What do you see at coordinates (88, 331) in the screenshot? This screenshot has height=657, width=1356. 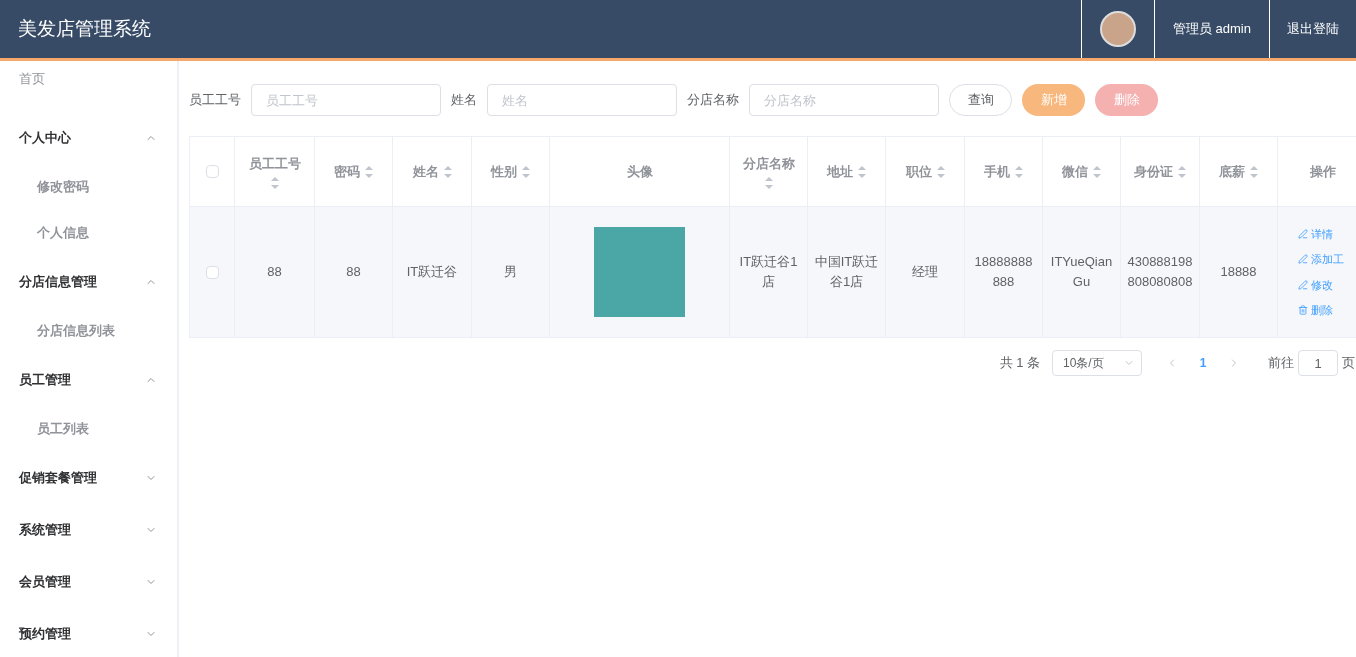 I see `menu-item: 分店信息列表` at bounding box center [88, 331].